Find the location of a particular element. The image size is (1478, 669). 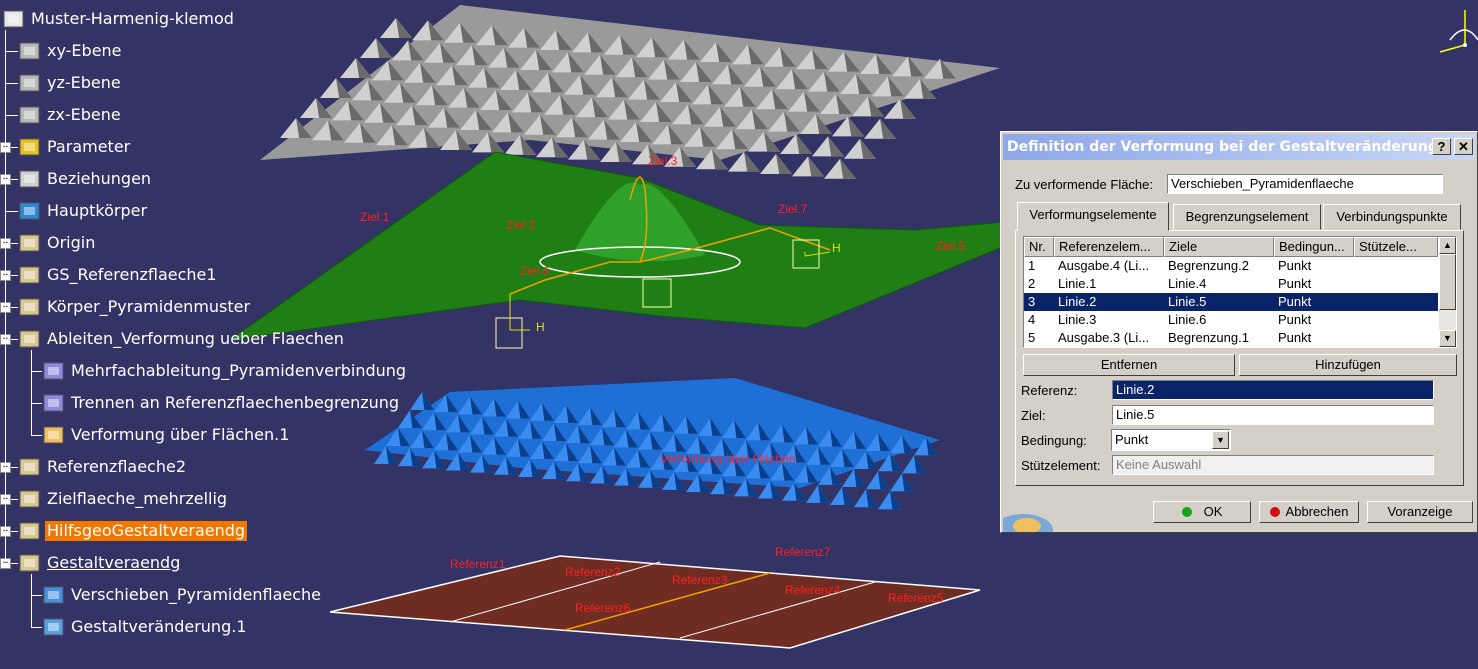

reference-field: Linie.2 is located at coordinates (1273, 390).